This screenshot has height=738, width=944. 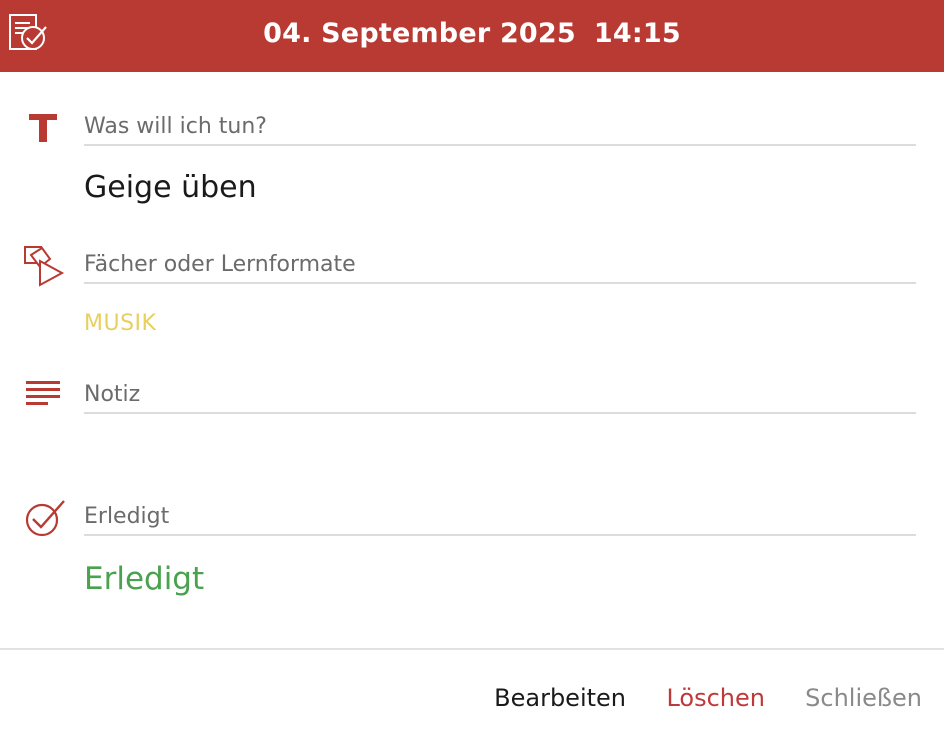 What do you see at coordinates (45, 518) in the screenshot?
I see `check-circle-icon` at bounding box center [45, 518].